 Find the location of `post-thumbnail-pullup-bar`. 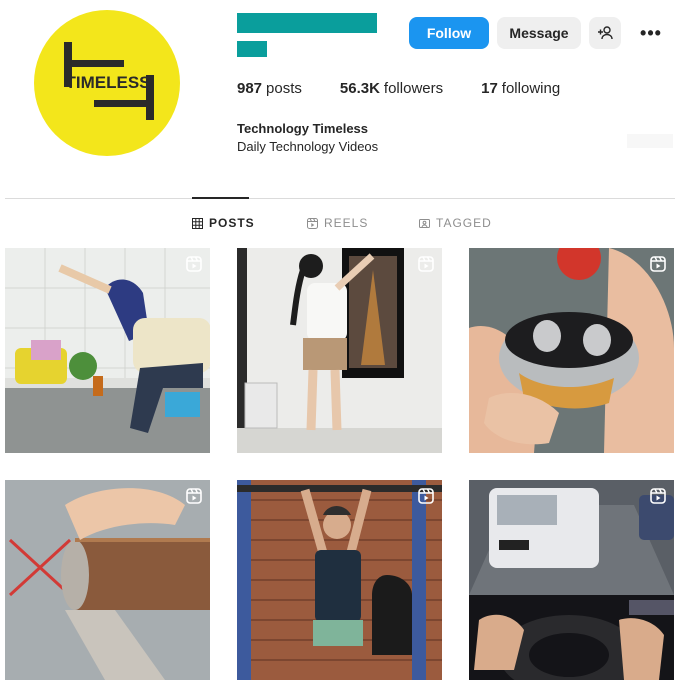

post-thumbnail-pullup-bar is located at coordinates (339, 580).